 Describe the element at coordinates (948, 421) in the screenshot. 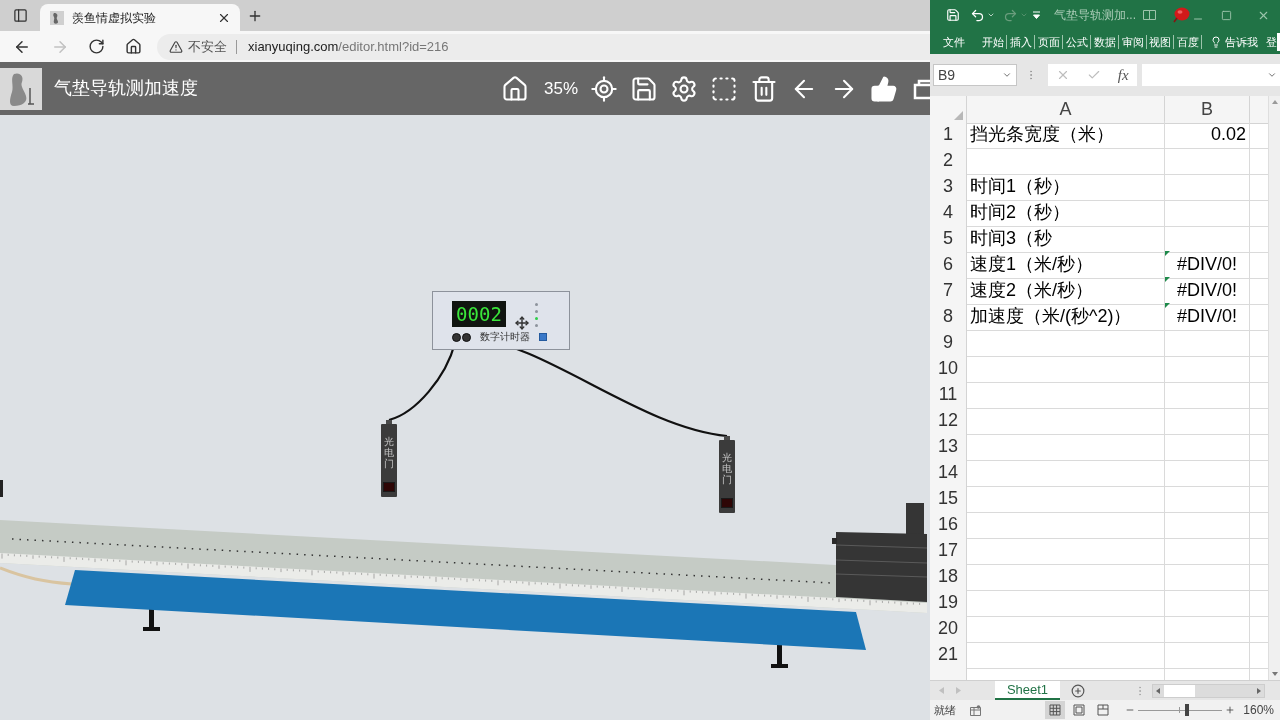

I see `row-header: 12` at that location.